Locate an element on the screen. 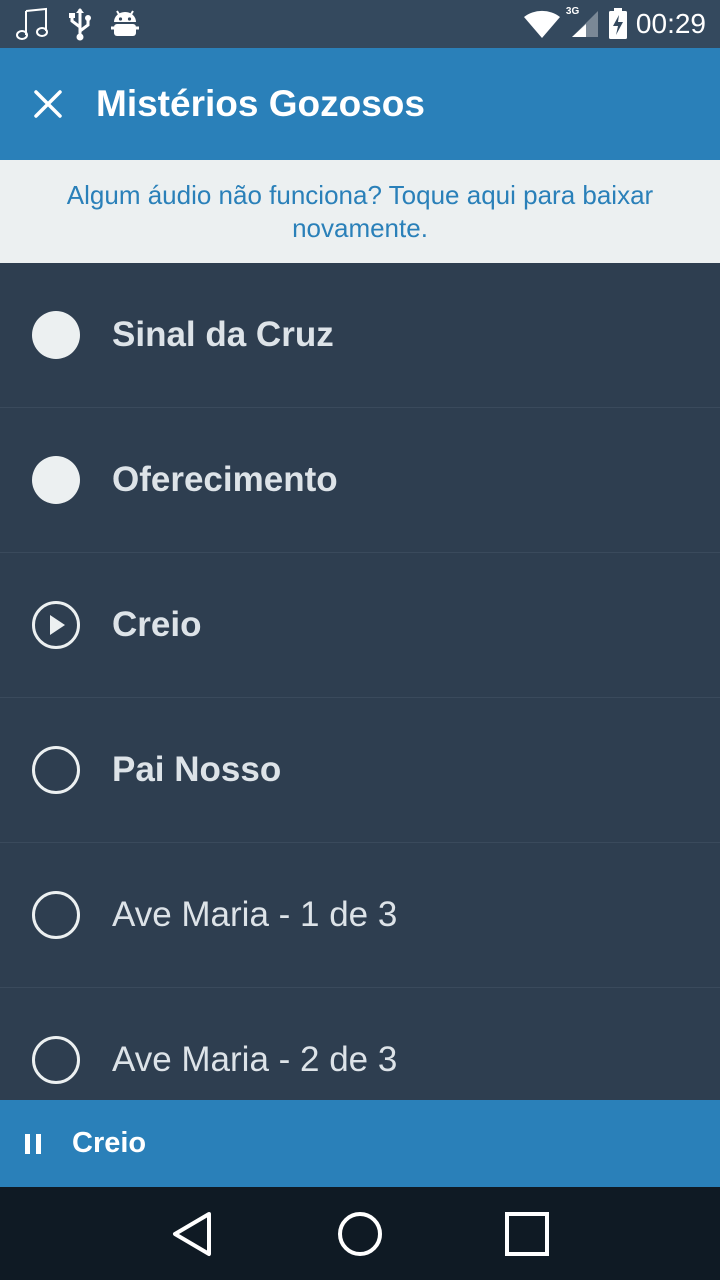  back-button is located at coordinates (193, 1234).